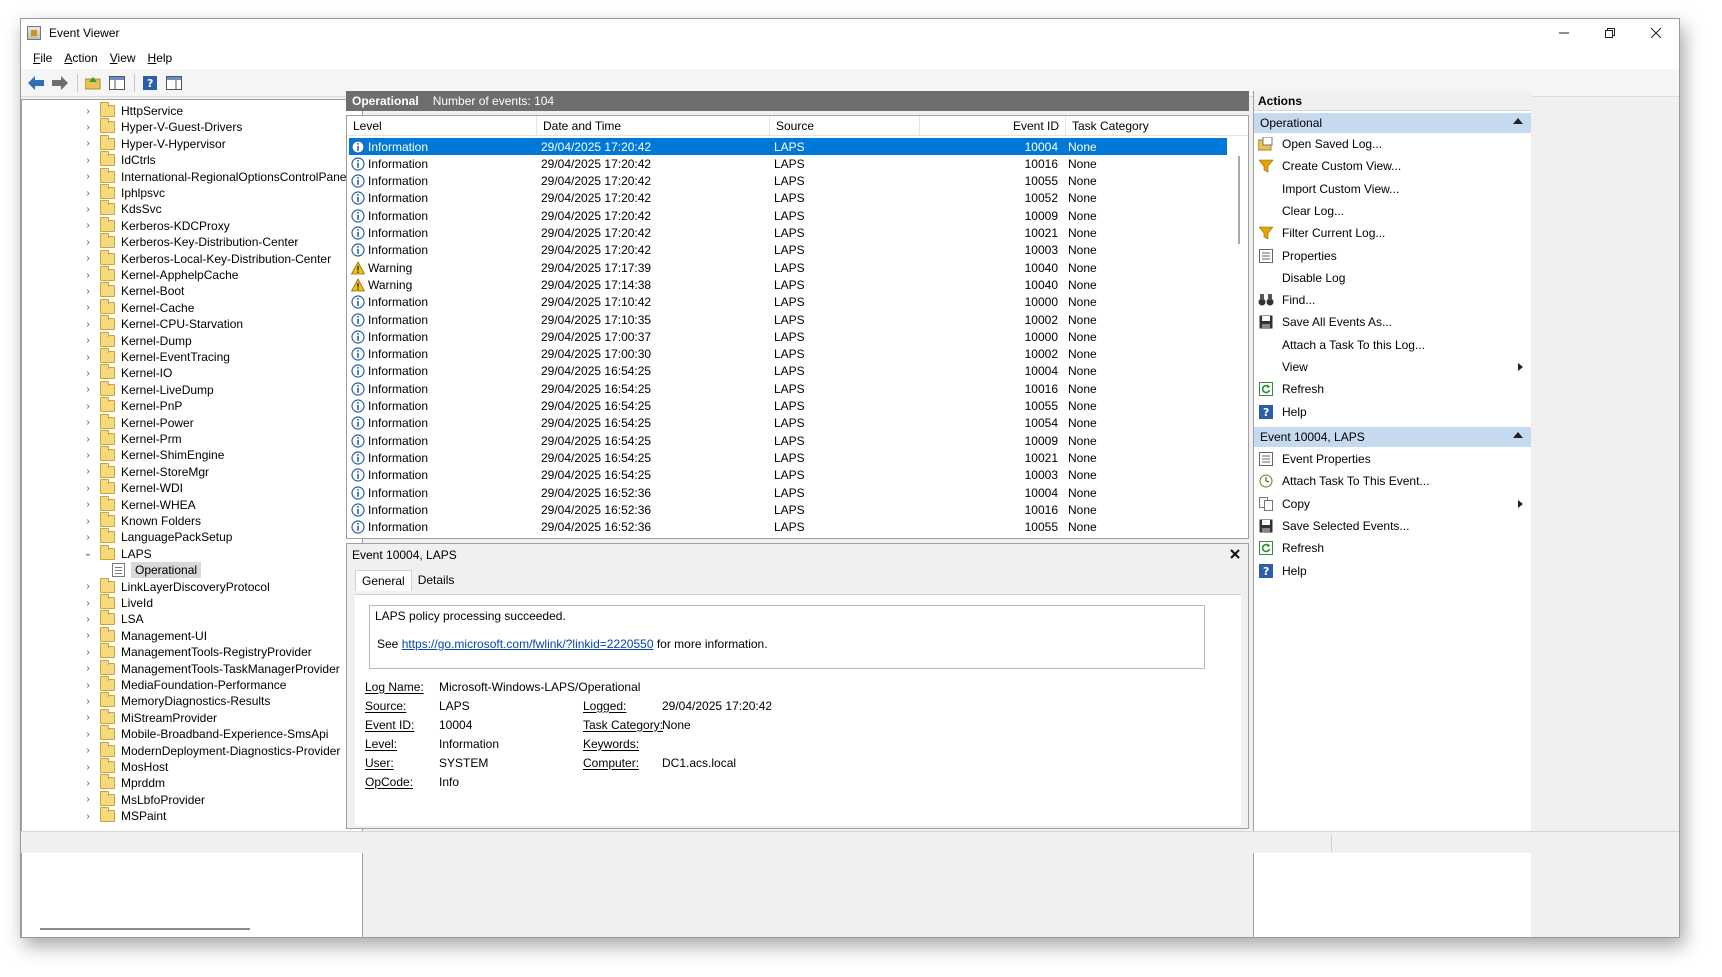 The width and height of the screenshot is (1722, 977). Describe the element at coordinates (138, 307) in the screenshot. I see `tree-item-folder: › Kernel-Cache` at that location.